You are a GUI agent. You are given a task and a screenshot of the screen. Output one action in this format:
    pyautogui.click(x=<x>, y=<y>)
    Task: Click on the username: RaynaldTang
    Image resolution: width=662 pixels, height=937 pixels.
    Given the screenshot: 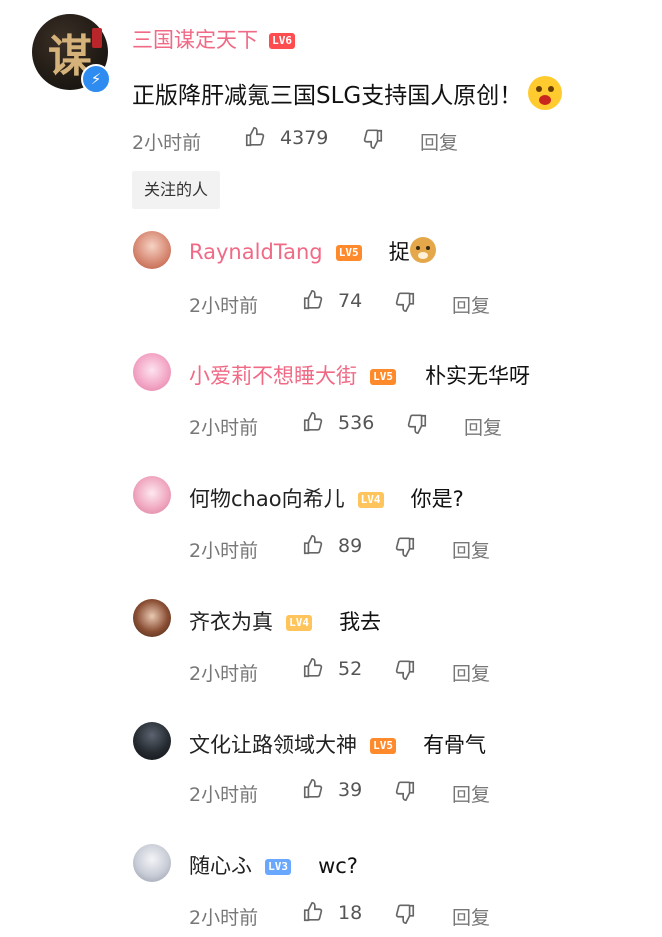 What is the action you would take?
    pyautogui.click(x=256, y=252)
    